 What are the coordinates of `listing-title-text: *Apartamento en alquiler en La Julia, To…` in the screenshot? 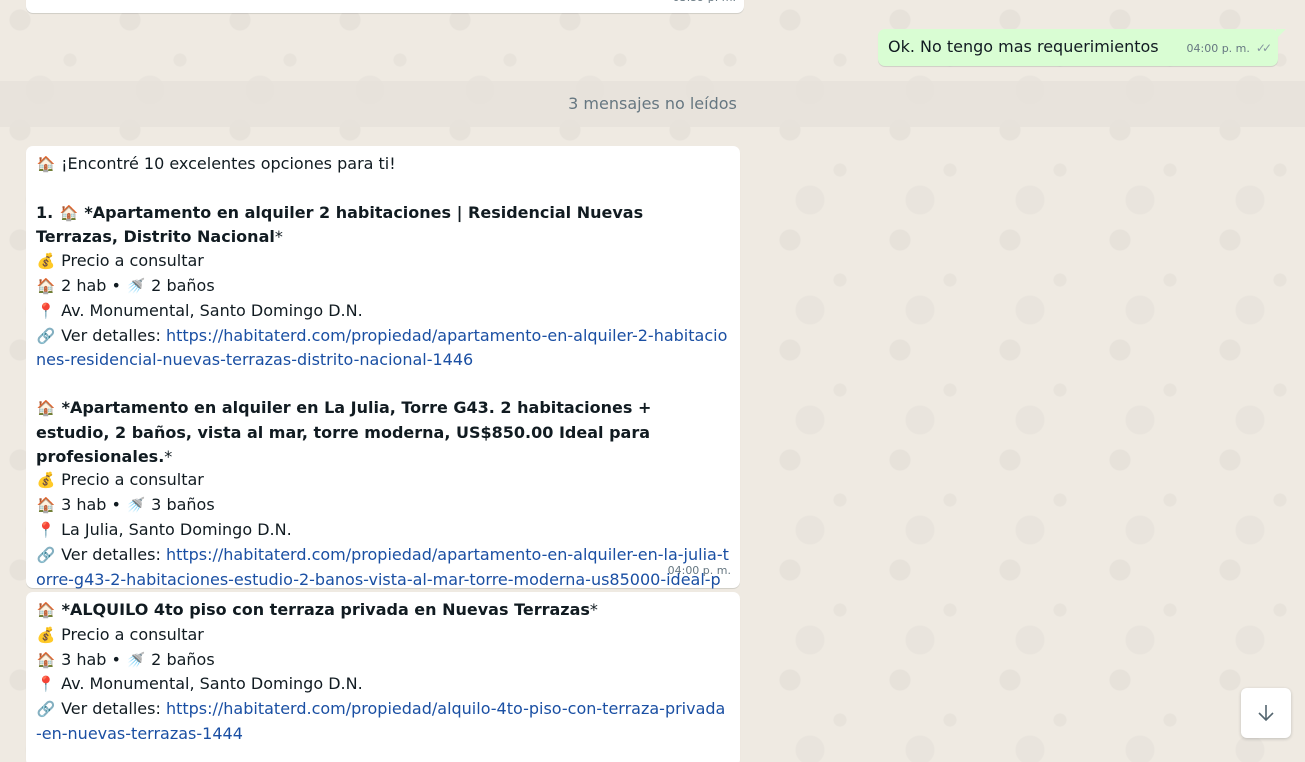 It's located at (344, 431).